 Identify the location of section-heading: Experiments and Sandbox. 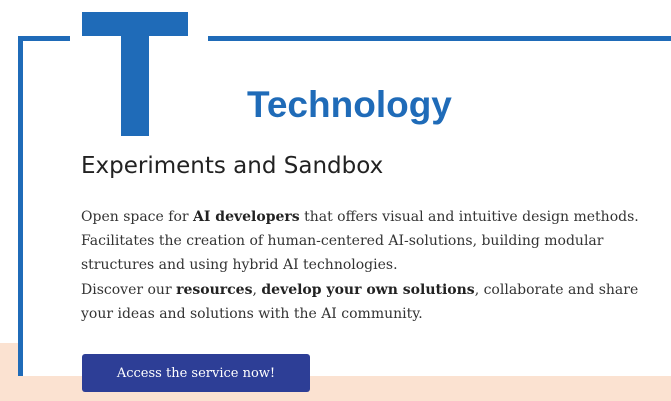
(232, 166).